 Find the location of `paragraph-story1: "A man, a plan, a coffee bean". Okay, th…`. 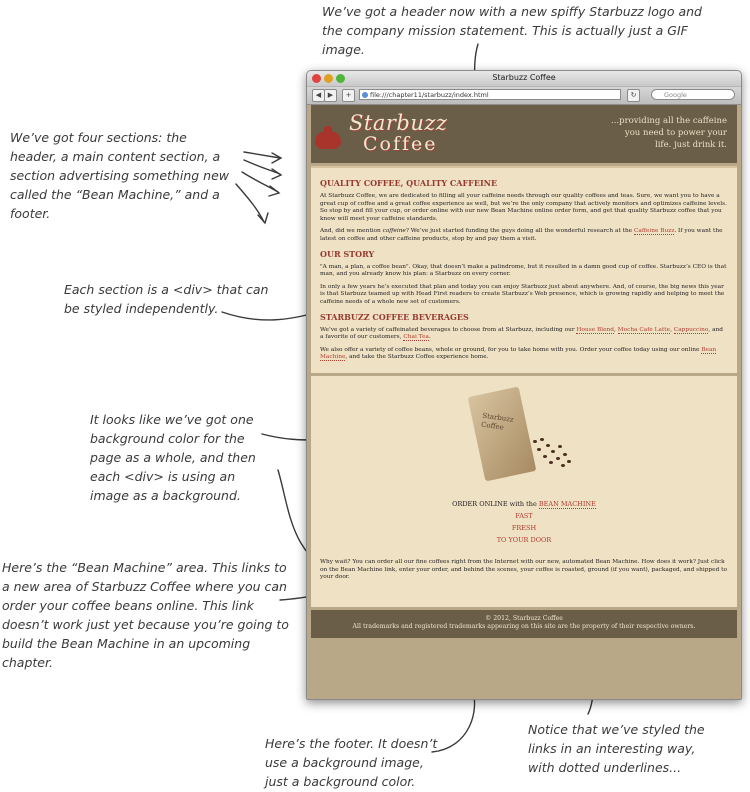

paragraph-story1: "A man, a plan, a coffee bean". Okay, th… is located at coordinates (523, 270).